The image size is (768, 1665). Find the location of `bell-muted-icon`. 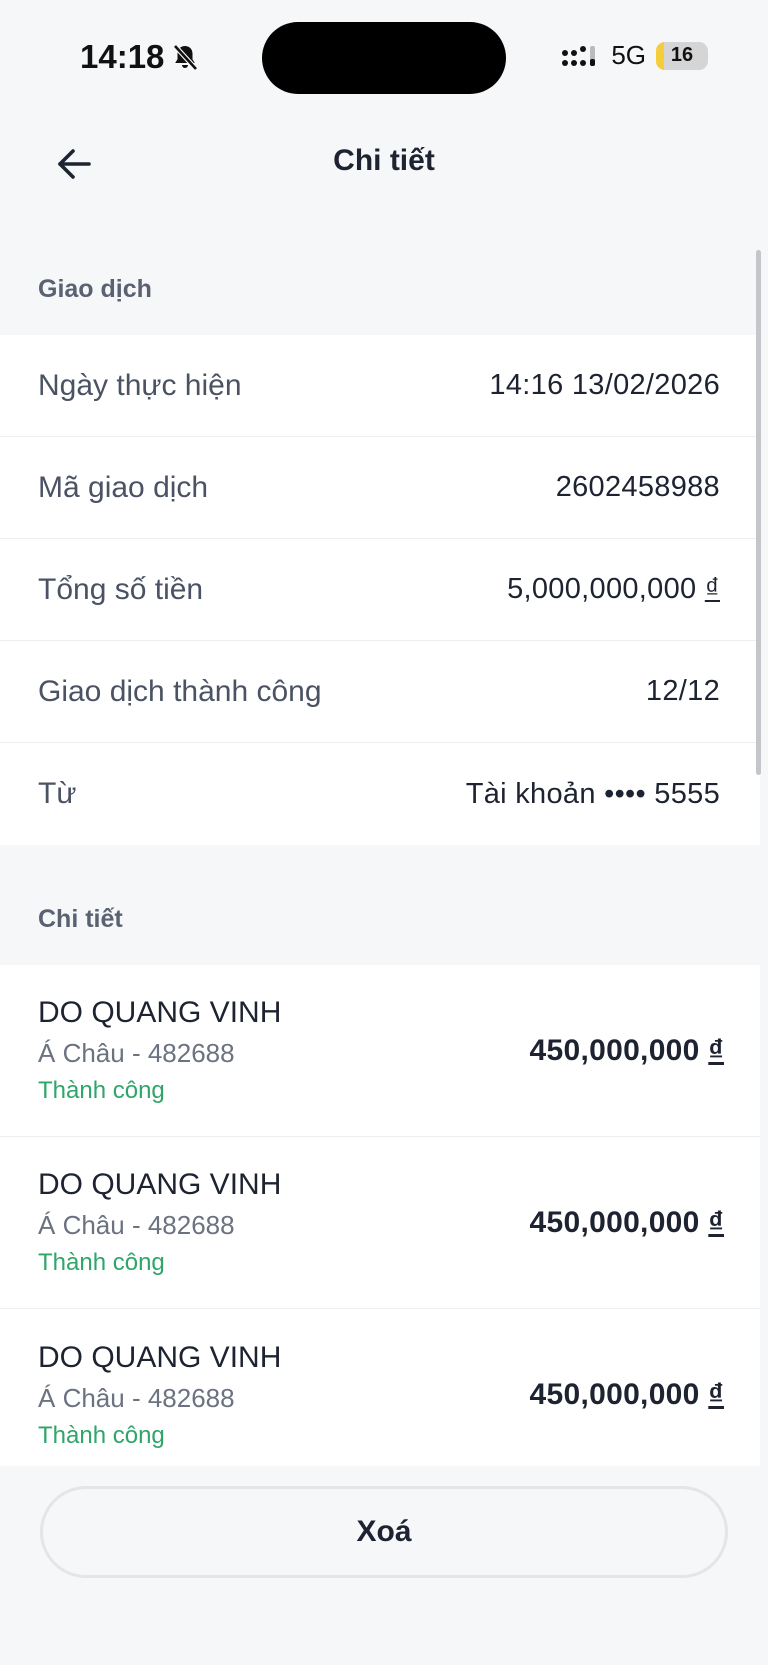

bell-muted-icon is located at coordinates (185, 57).